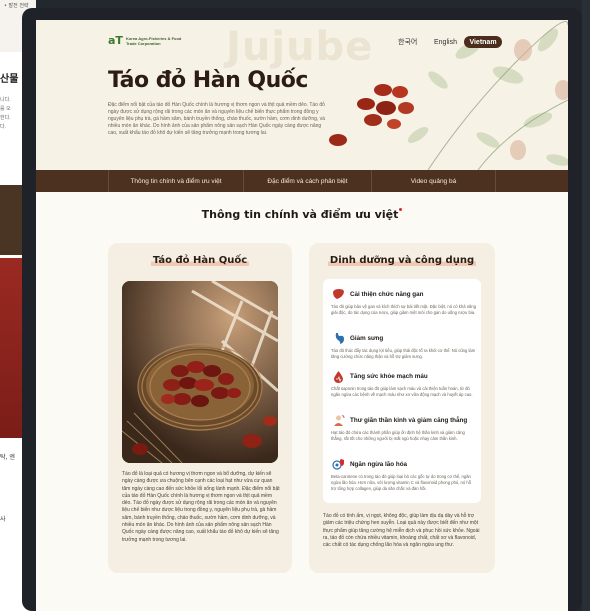 The width and height of the screenshot is (590, 611). Describe the element at coordinates (407, 42) in the screenshot. I see `language-korean: 한국어` at that location.